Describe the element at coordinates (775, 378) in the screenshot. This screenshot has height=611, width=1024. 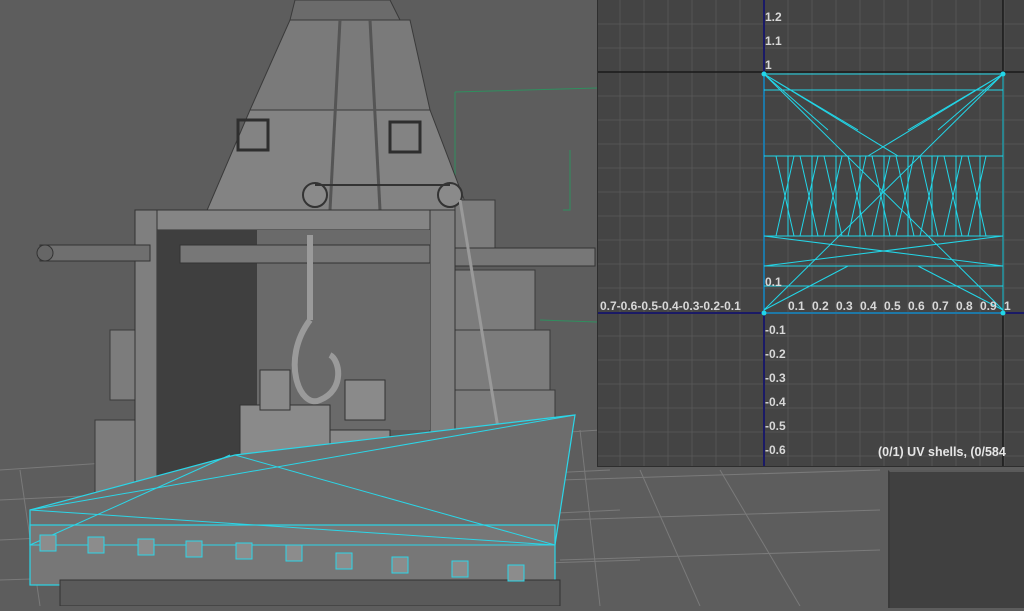
I see `v-tick-label: -0.3` at that location.